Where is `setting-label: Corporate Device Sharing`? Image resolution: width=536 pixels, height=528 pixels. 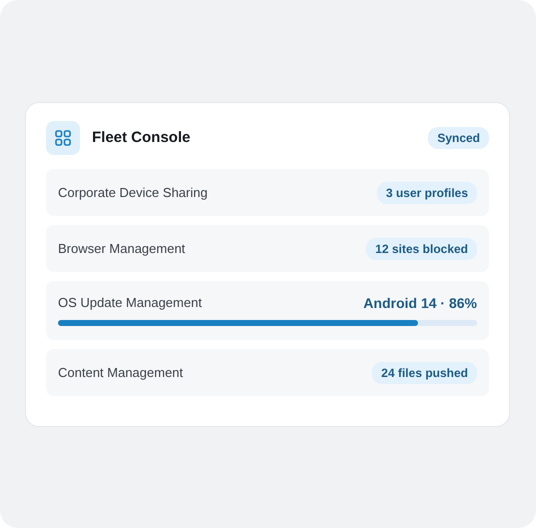 setting-label: Corporate Device Sharing is located at coordinates (133, 193).